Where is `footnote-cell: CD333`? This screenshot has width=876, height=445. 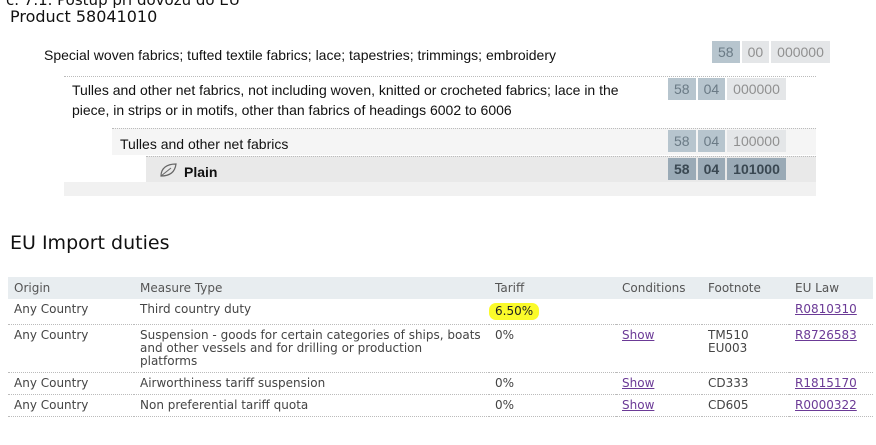
footnote-cell: CD333 is located at coordinates (745, 383).